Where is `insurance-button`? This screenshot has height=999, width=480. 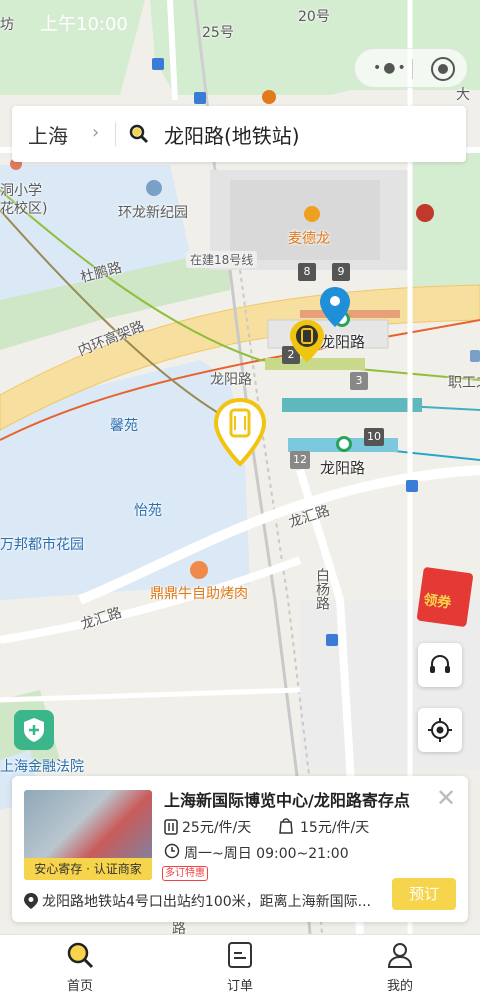 insurance-button is located at coordinates (34, 730).